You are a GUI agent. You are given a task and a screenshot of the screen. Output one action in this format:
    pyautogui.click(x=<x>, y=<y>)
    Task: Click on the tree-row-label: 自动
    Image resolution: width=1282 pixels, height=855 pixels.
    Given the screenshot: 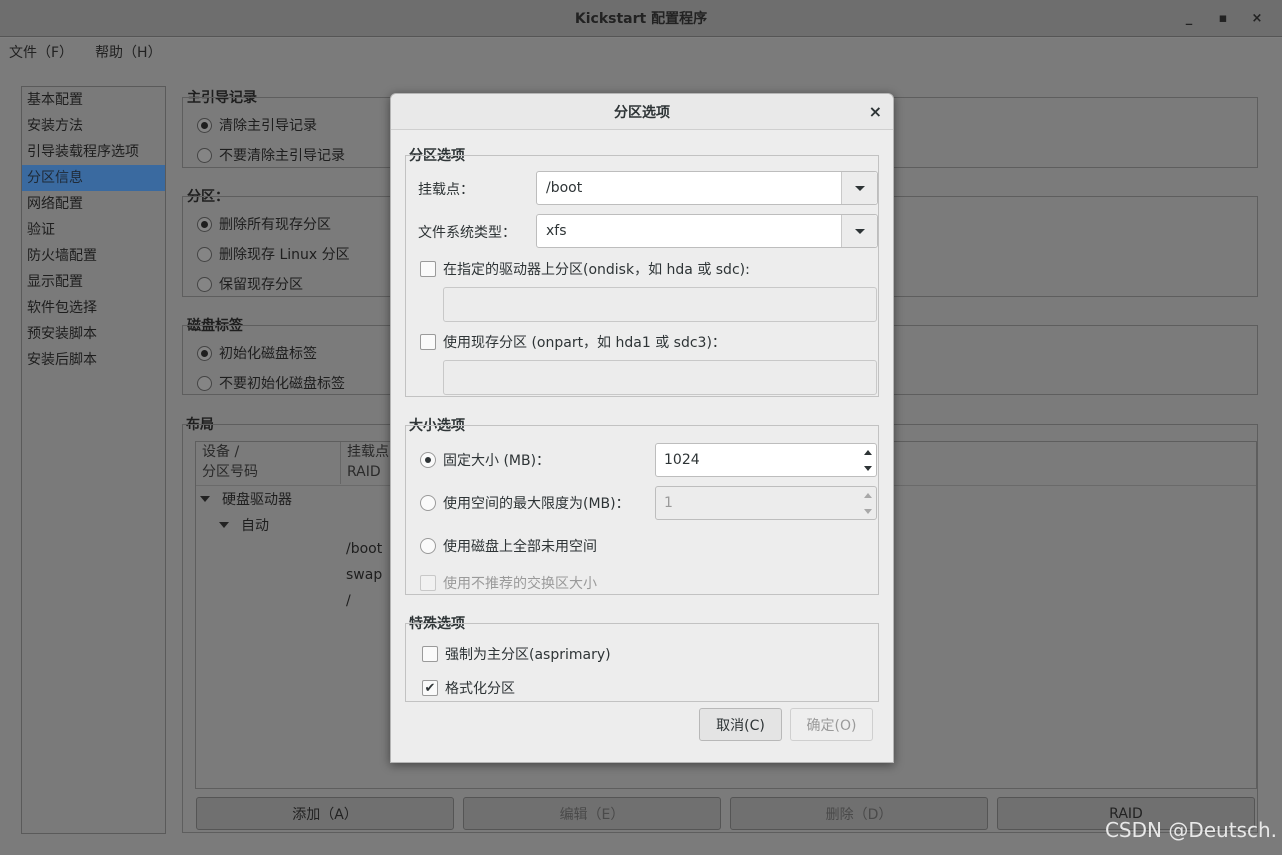 What is the action you would take?
    pyautogui.click(x=255, y=526)
    